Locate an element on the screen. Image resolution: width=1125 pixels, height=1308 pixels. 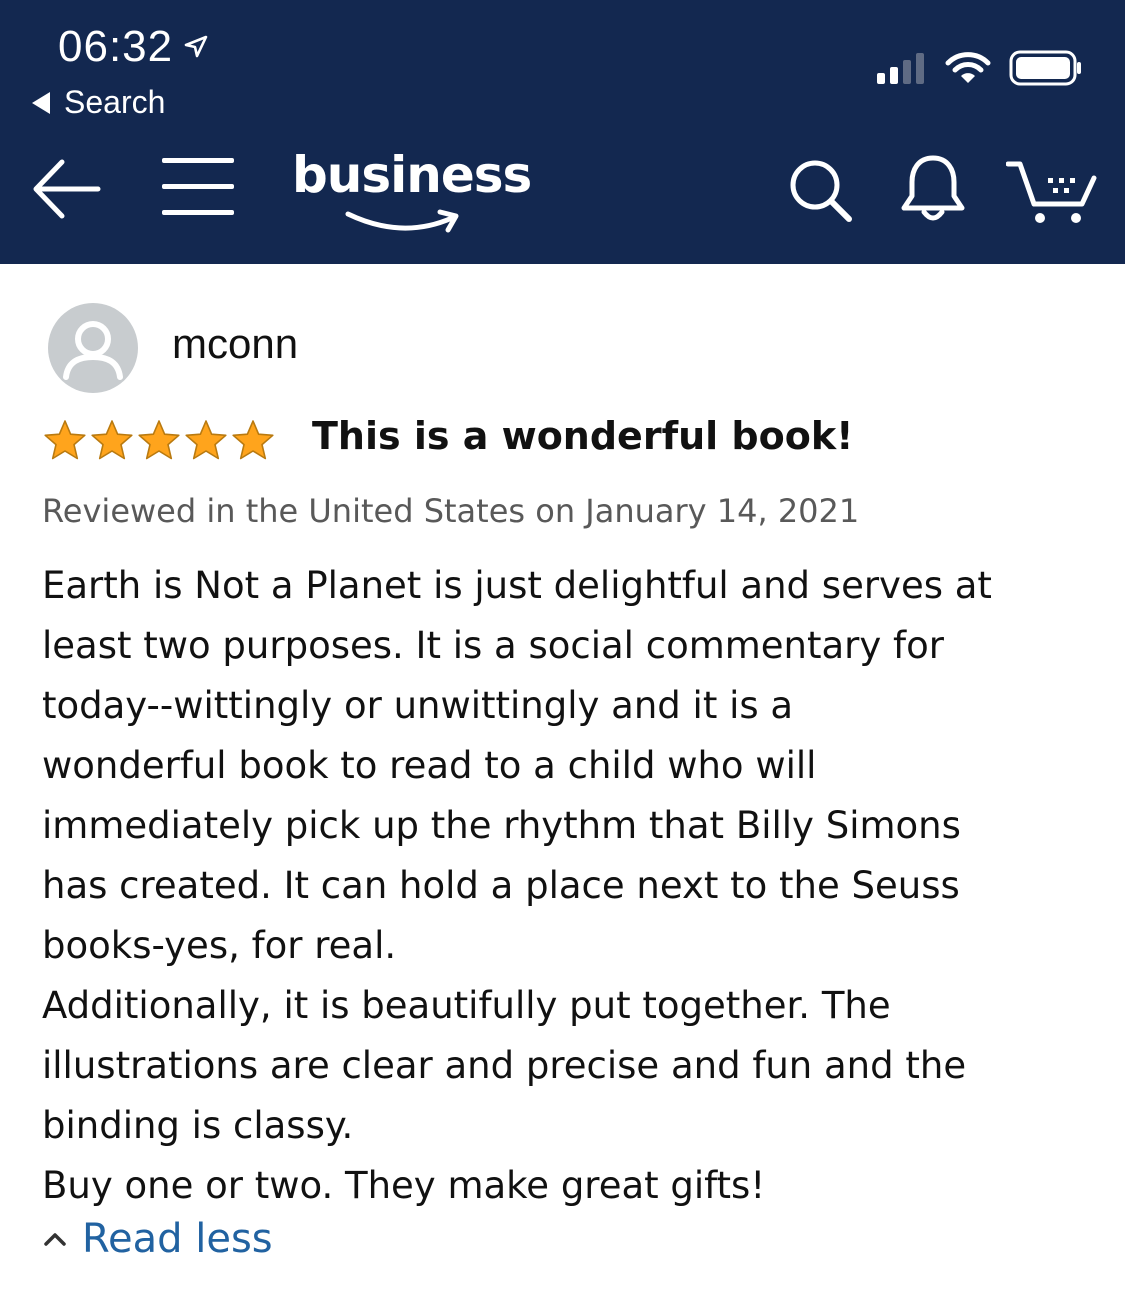
review-body-line: books-yes, for real. is located at coordinates (219, 945).